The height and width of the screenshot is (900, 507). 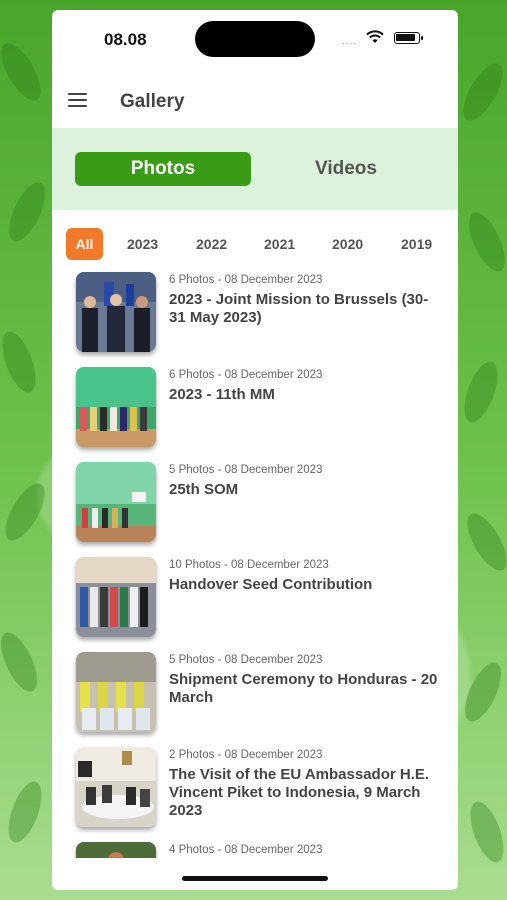 What do you see at coordinates (125, 39) in the screenshot?
I see `status-time: 08.08` at bounding box center [125, 39].